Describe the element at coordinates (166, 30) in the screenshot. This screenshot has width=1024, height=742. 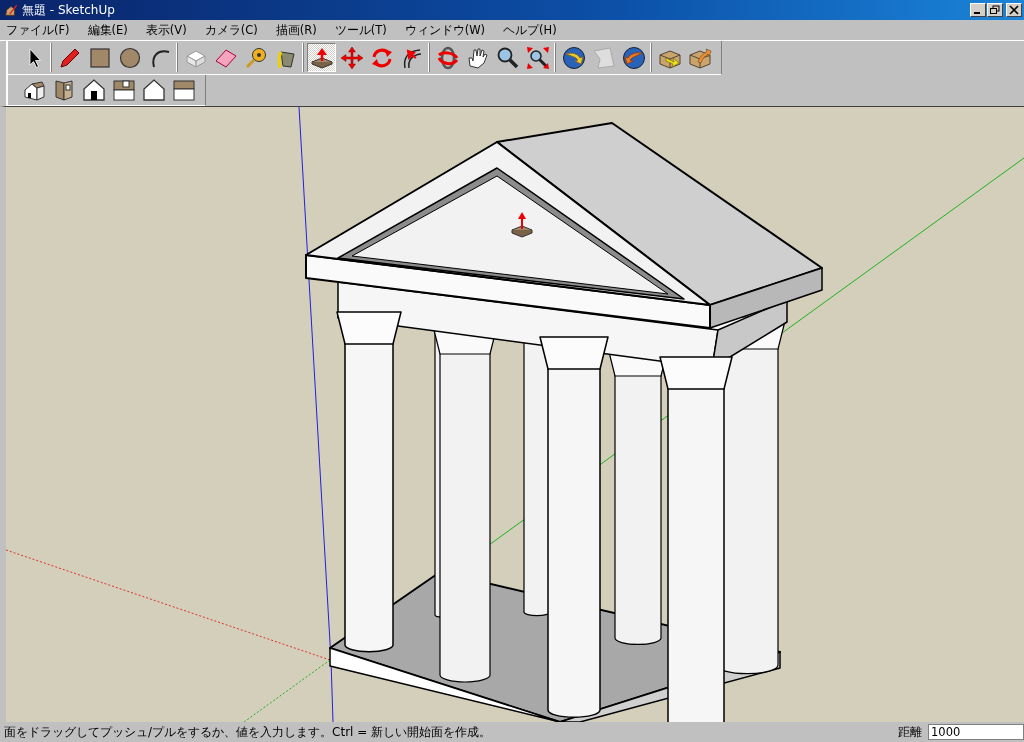
I see `menu-item: 表示(V)` at that location.